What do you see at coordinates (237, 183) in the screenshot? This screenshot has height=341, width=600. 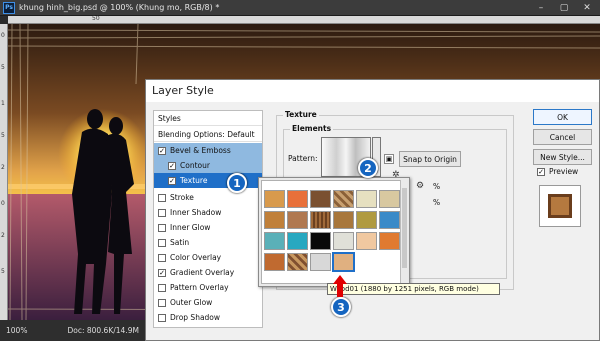 I see `step-badge-1: 1` at bounding box center [237, 183].